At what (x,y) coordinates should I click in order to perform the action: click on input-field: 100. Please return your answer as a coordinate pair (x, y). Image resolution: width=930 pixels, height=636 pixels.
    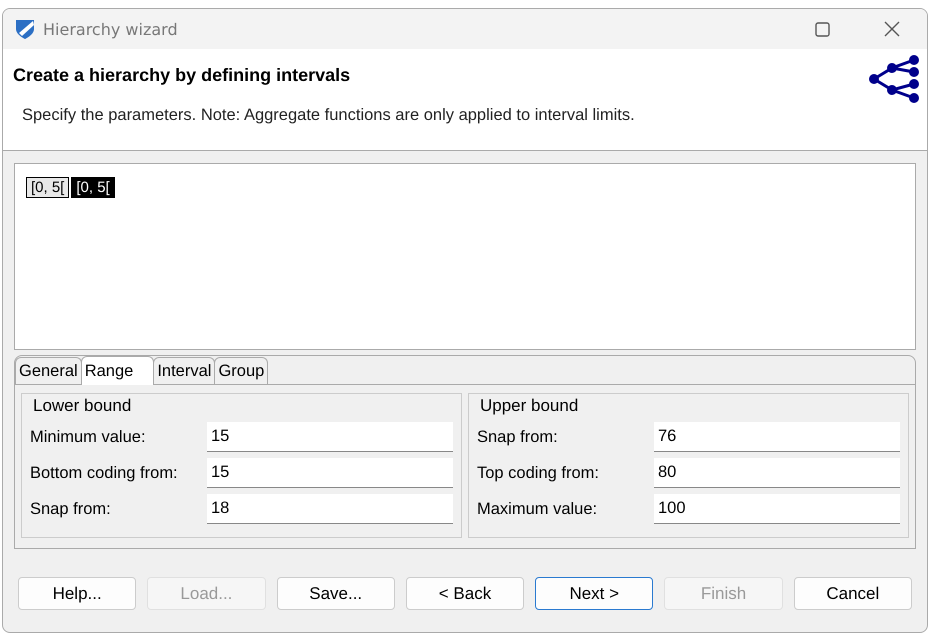
    Looking at the image, I should click on (777, 509).